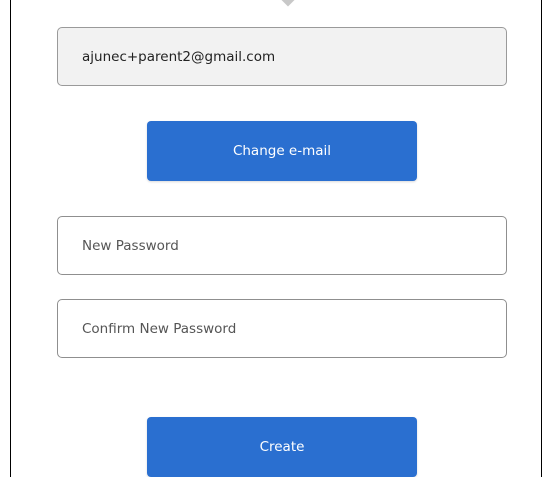 This screenshot has height=477, width=548. What do you see at coordinates (282, 56) in the screenshot?
I see `email-field: ajunec+parent2@gmail.com` at bounding box center [282, 56].